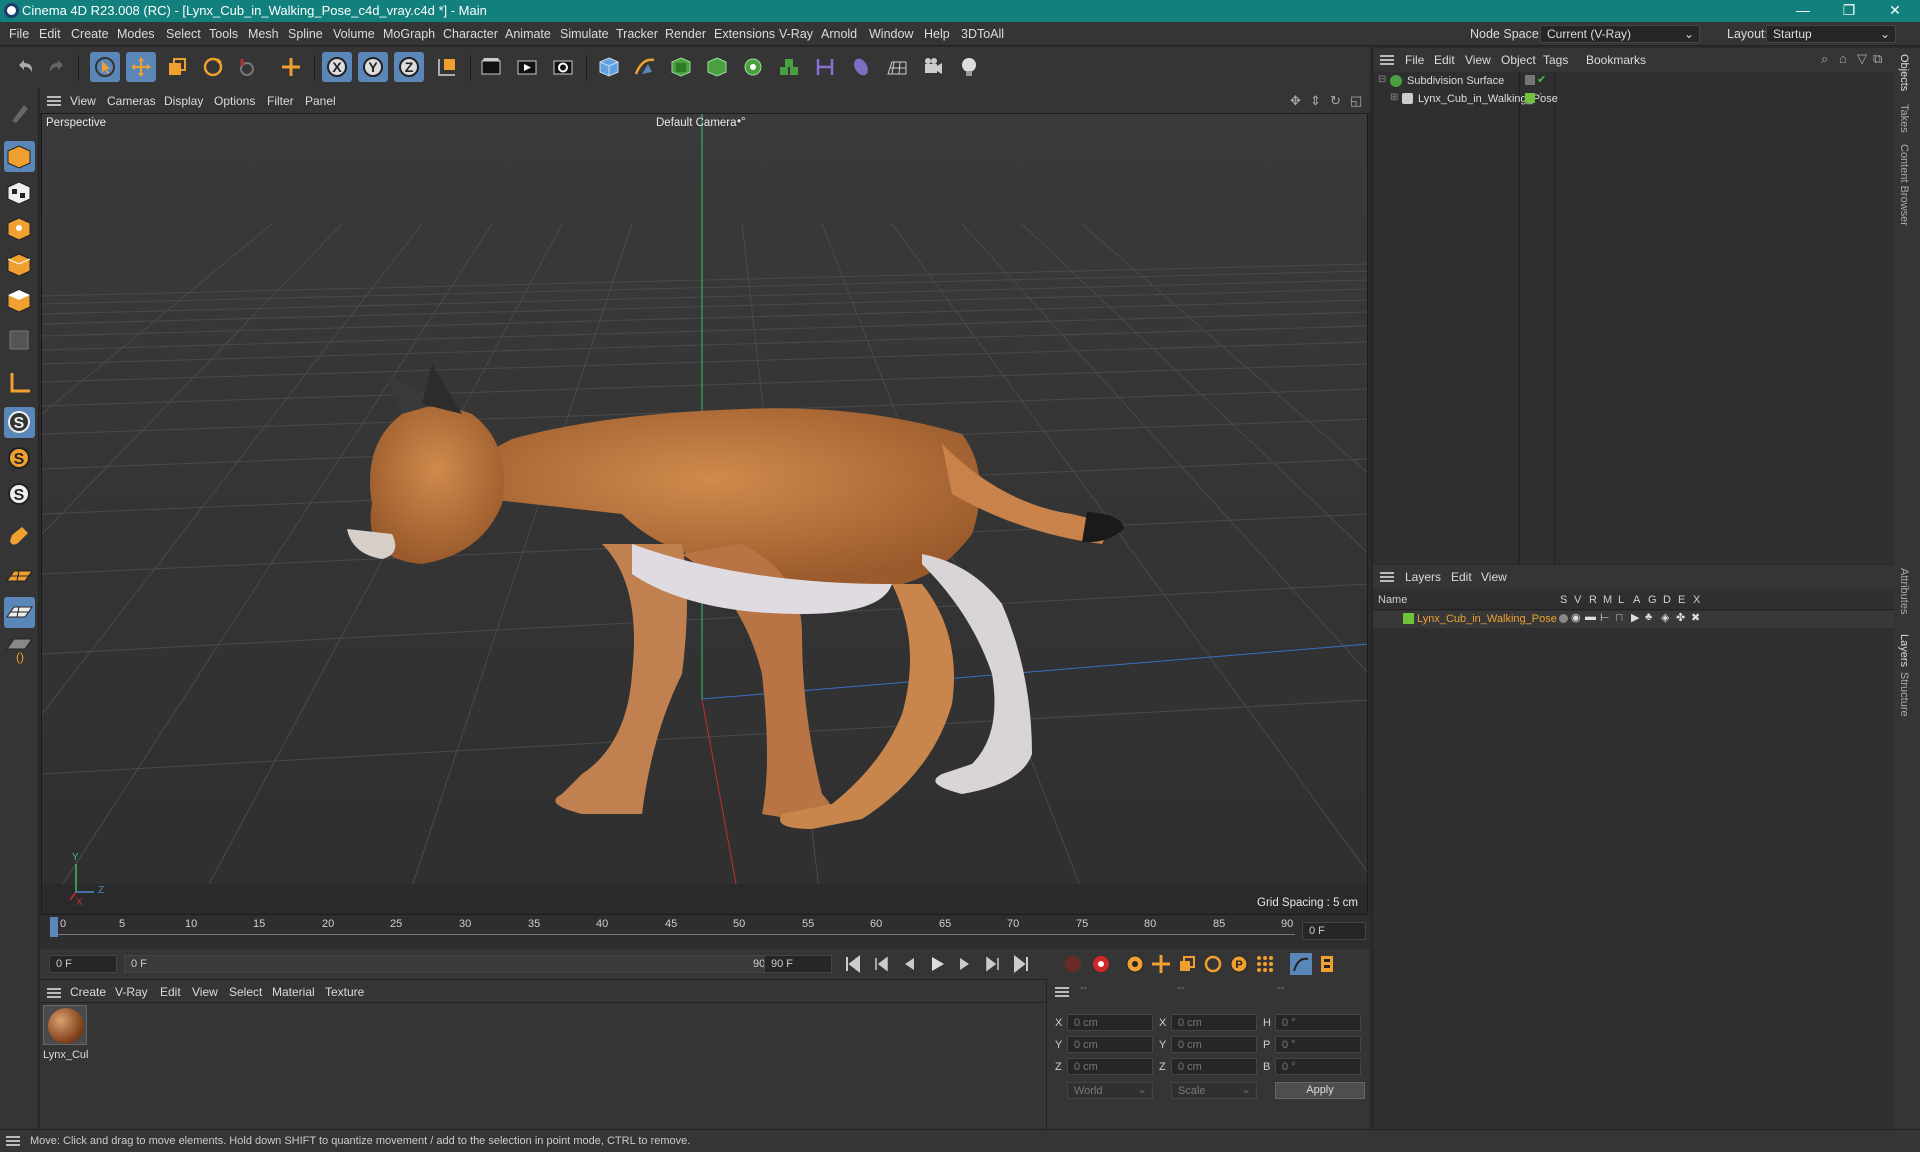  What do you see at coordinates (136, 34) in the screenshot?
I see `menu-modes: Modes` at bounding box center [136, 34].